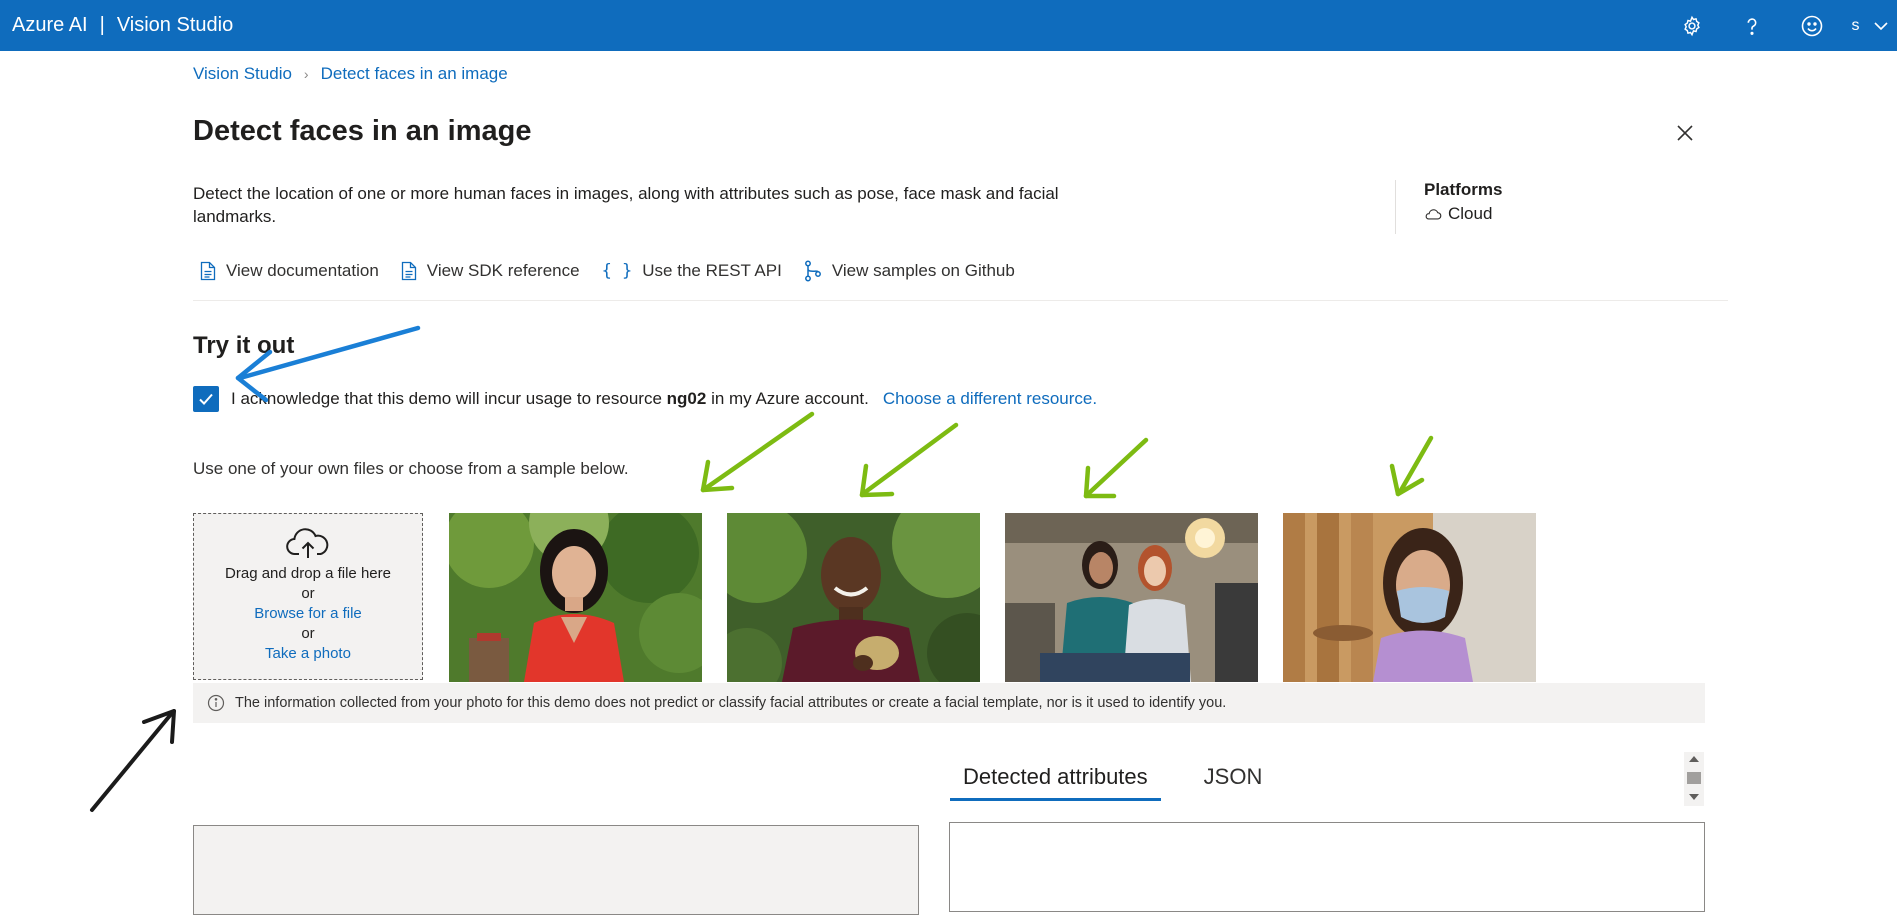 This screenshot has width=1897, height=915. Describe the element at coordinates (1233, 779) in the screenshot. I see `tab-json: JSON` at that location.